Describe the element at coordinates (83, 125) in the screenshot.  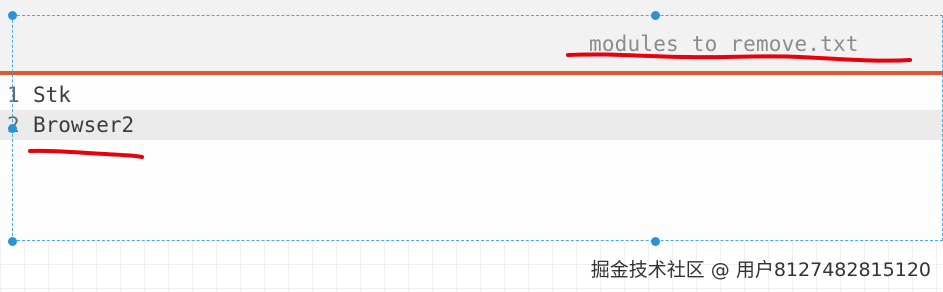
I see `line-text: Browser2` at that location.